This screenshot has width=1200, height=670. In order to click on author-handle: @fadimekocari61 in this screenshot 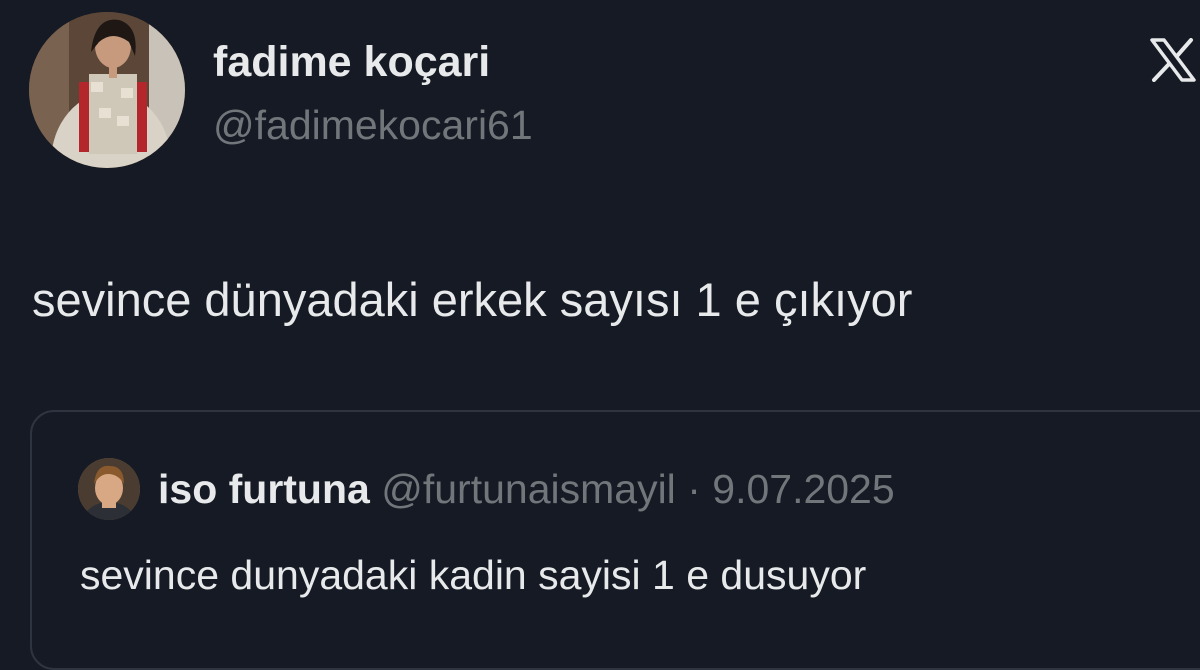, I will do `click(373, 125)`.